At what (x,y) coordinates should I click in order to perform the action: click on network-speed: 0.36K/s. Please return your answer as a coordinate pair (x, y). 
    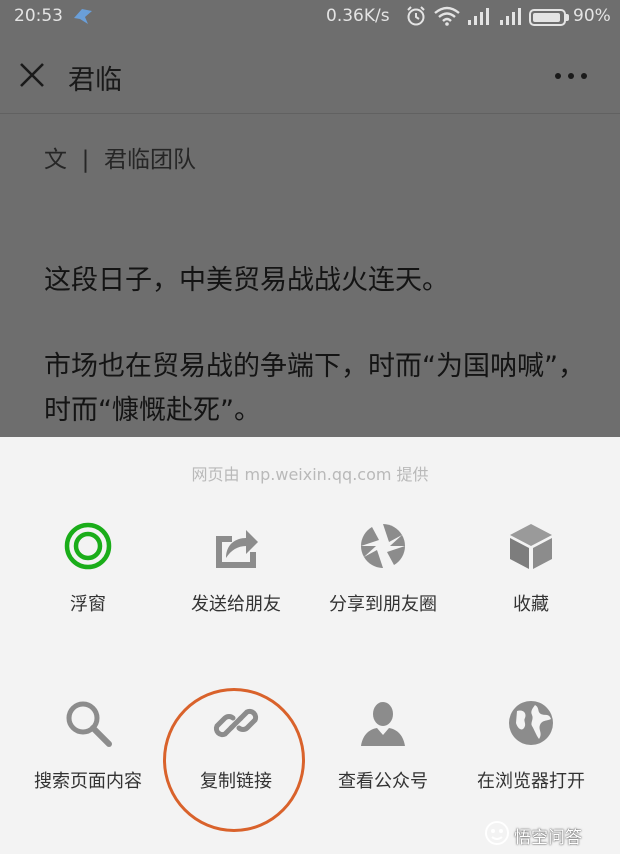
    Looking at the image, I should click on (358, 16).